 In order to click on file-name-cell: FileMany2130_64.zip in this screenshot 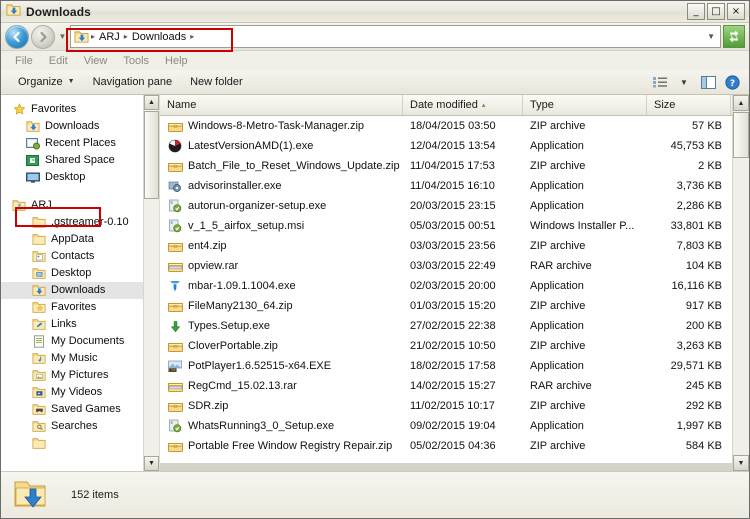, I will do `click(281, 306)`.